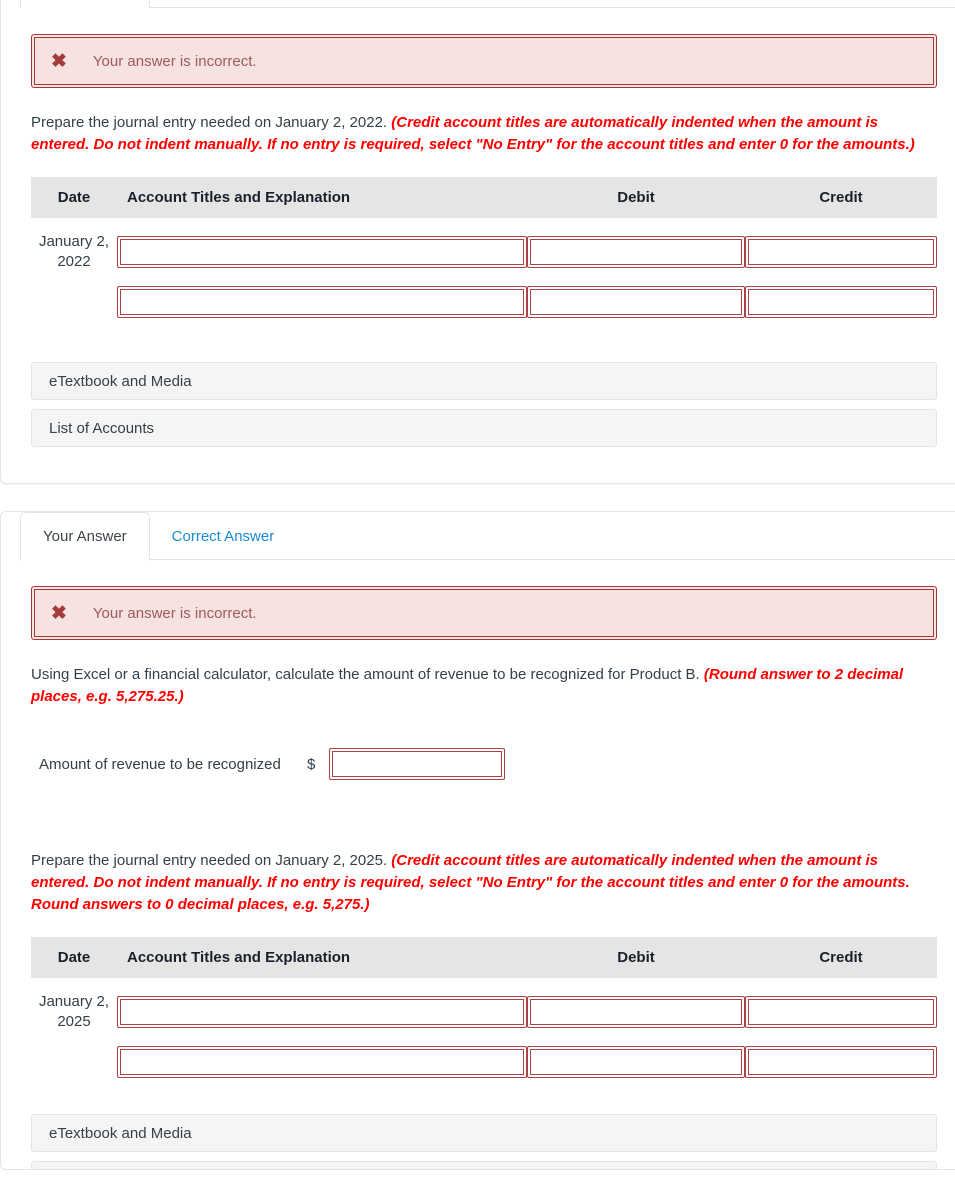  Describe the element at coordinates (484, 613) in the screenshot. I see `incorrect-alert-2: ✖ Your answer is incorrect.` at that location.